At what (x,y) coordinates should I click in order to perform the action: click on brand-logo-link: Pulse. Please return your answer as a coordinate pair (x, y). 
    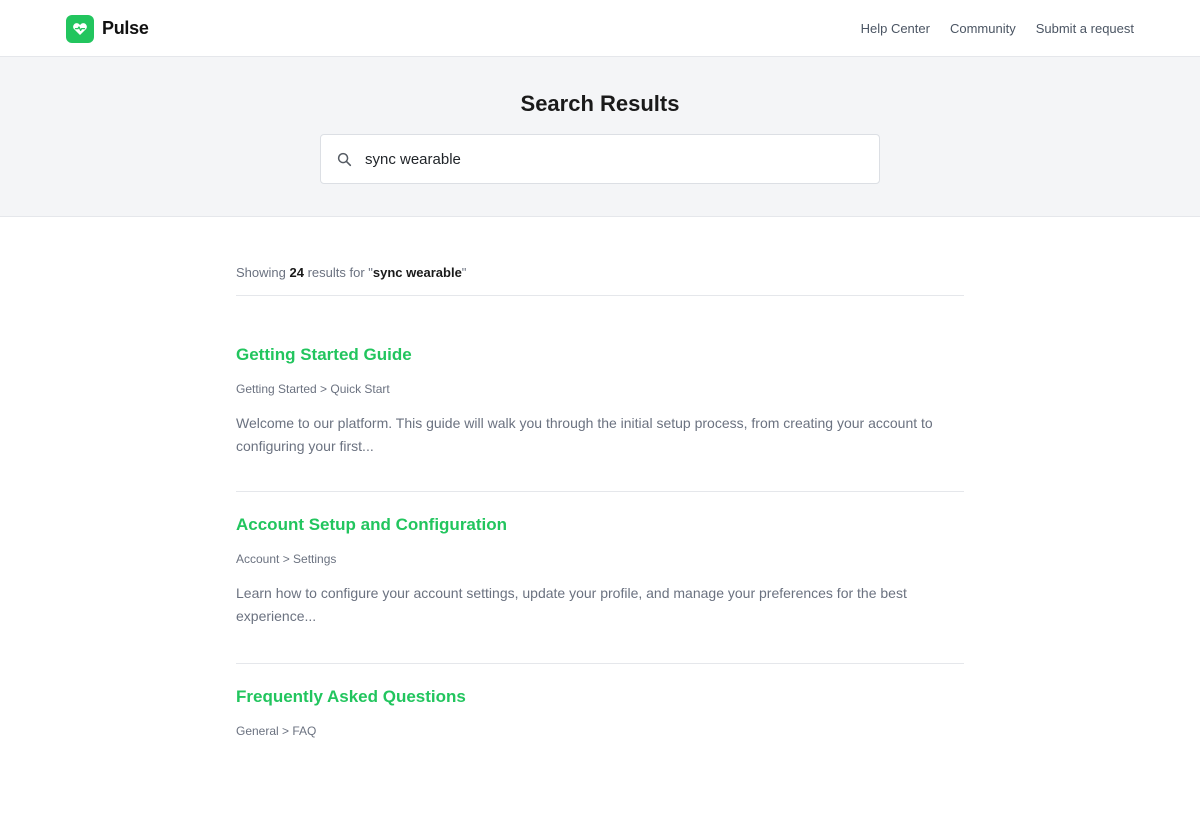
    Looking at the image, I should click on (107, 28).